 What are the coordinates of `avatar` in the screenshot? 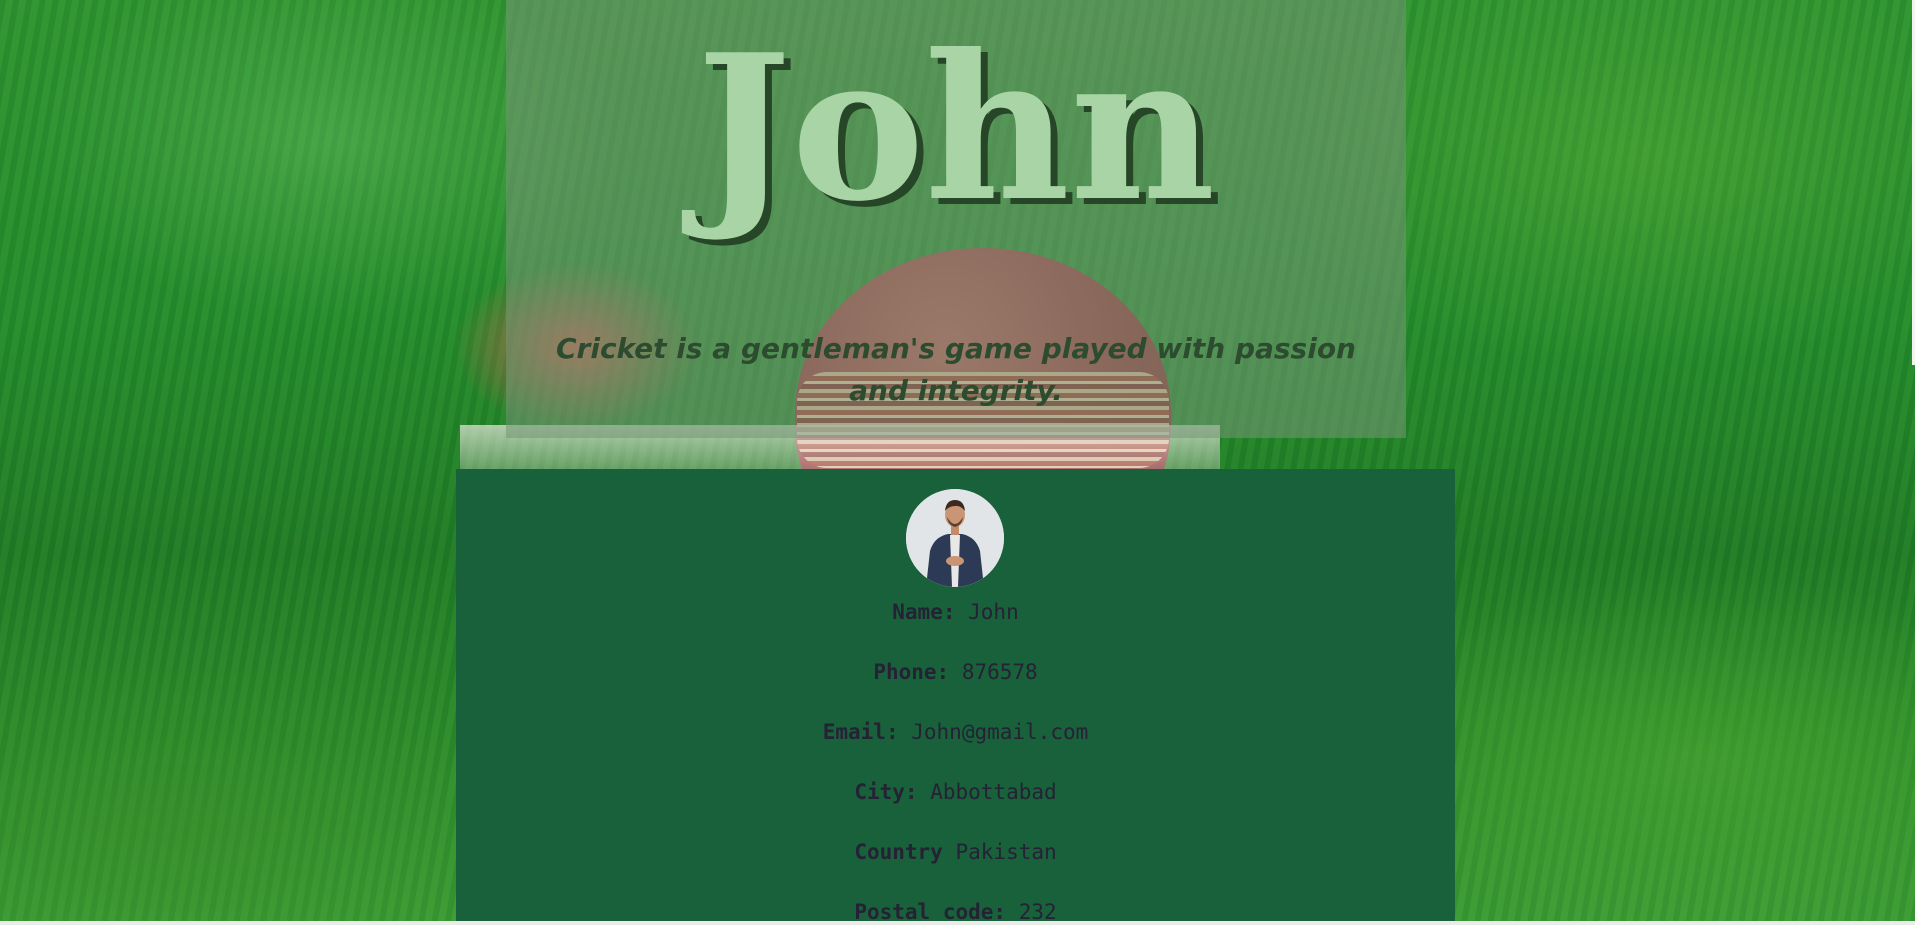 It's located at (955, 538).